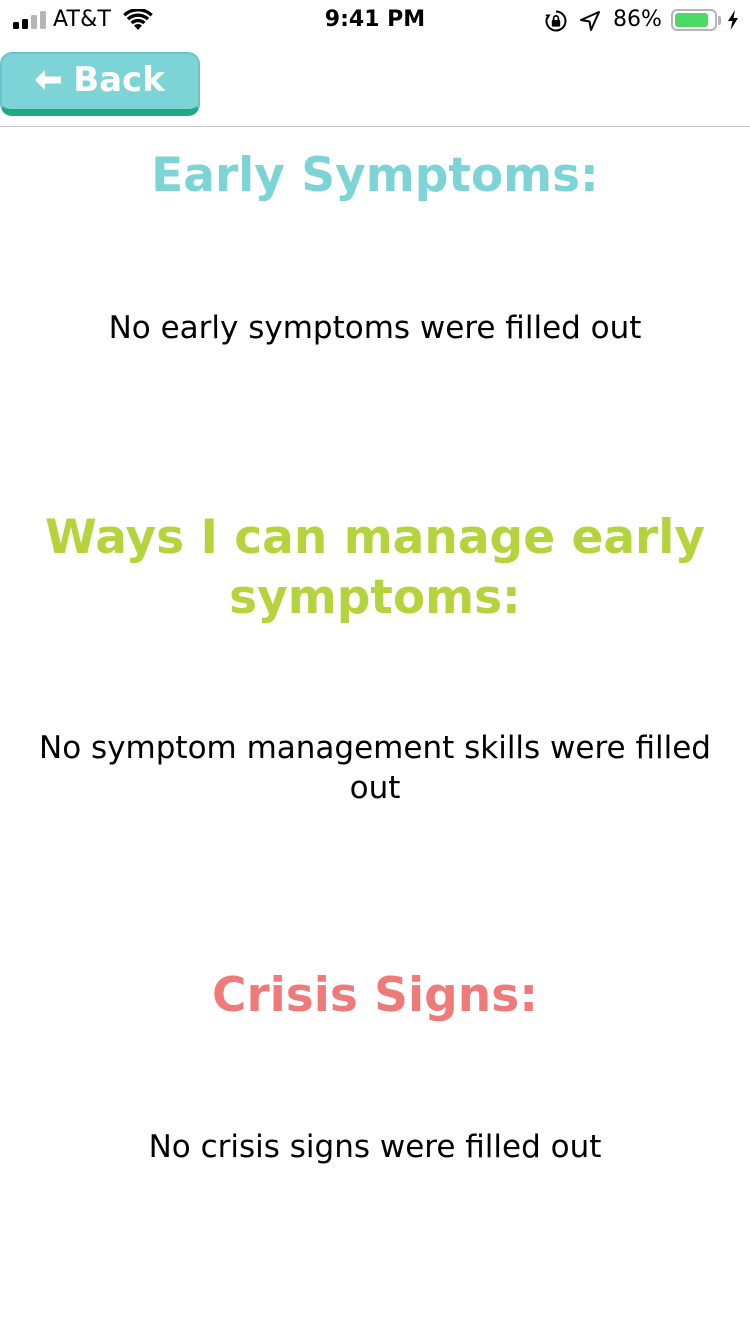 The height and width of the screenshot is (1334, 750). What do you see at coordinates (119, 79) in the screenshot?
I see `back-button-label: Back` at bounding box center [119, 79].